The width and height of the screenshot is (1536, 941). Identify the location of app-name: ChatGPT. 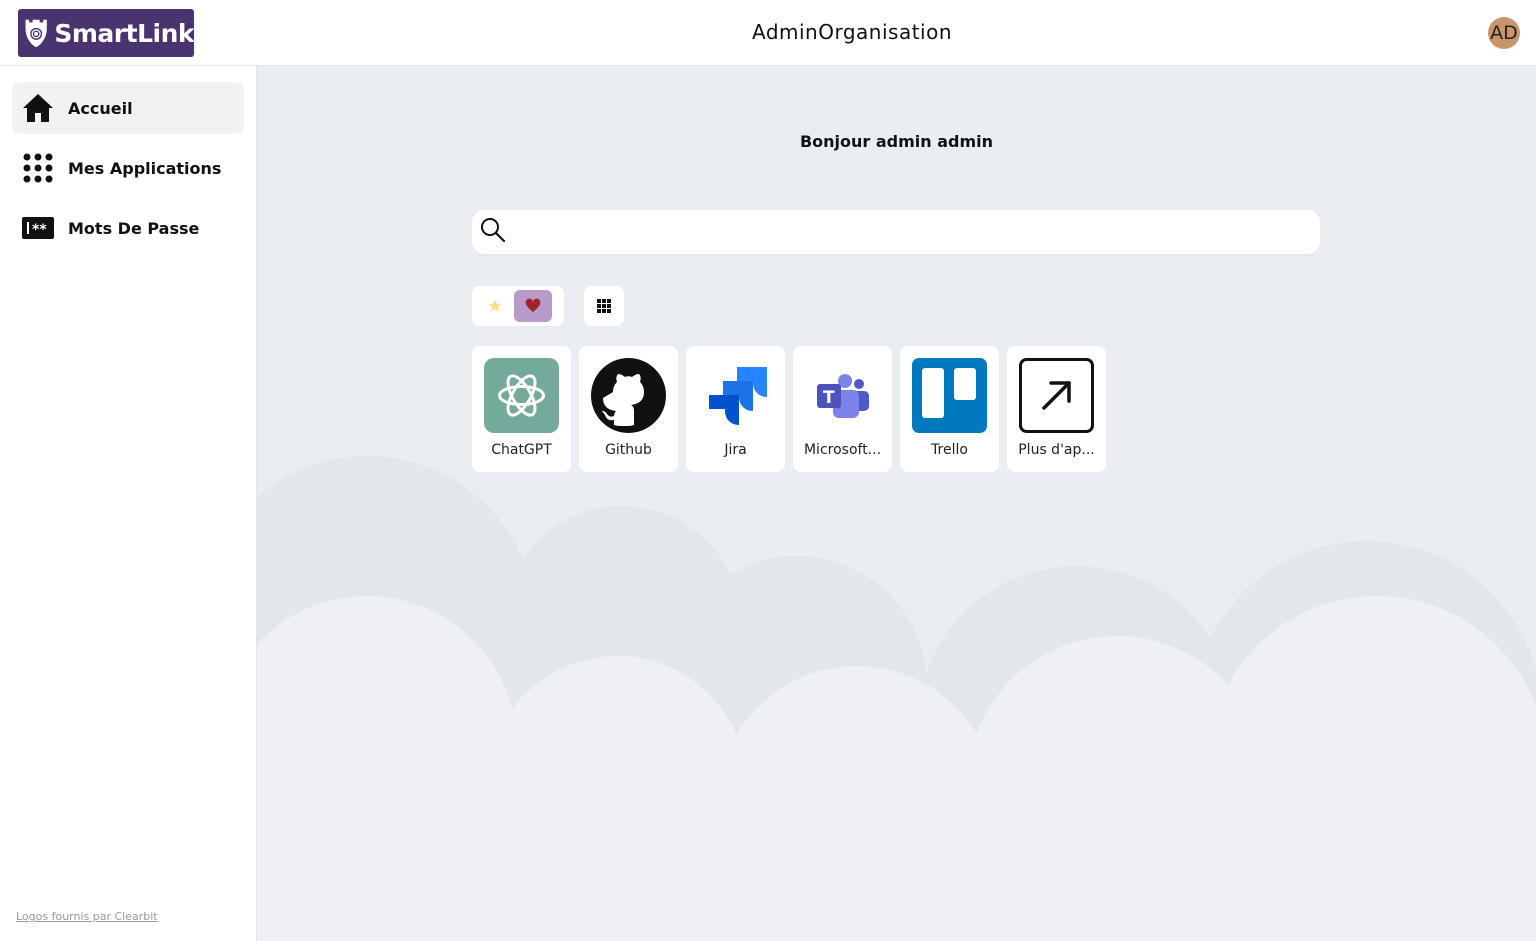
(521, 450).